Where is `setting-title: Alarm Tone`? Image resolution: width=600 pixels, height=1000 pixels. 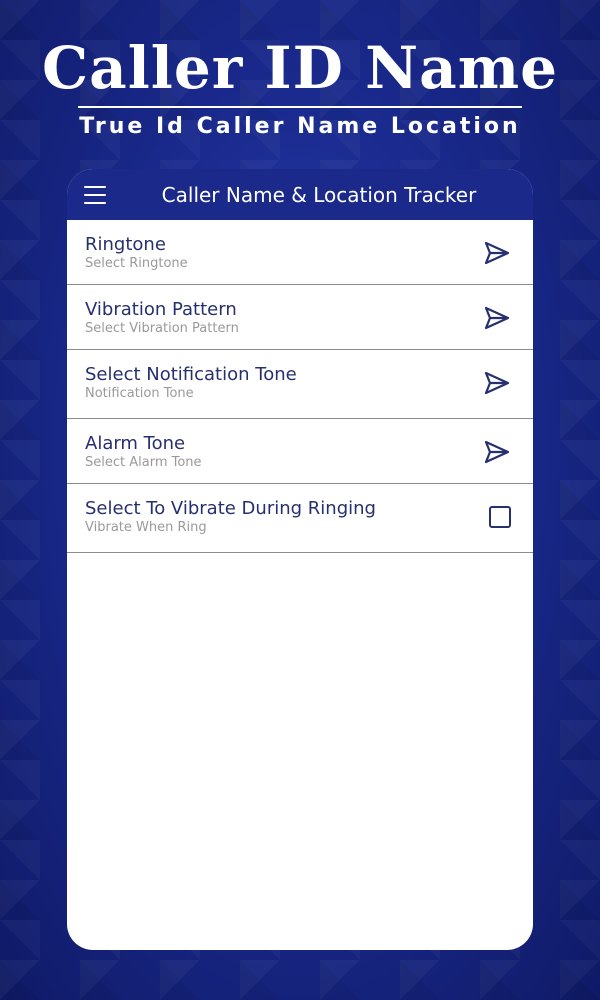
setting-title: Alarm Tone is located at coordinates (135, 443).